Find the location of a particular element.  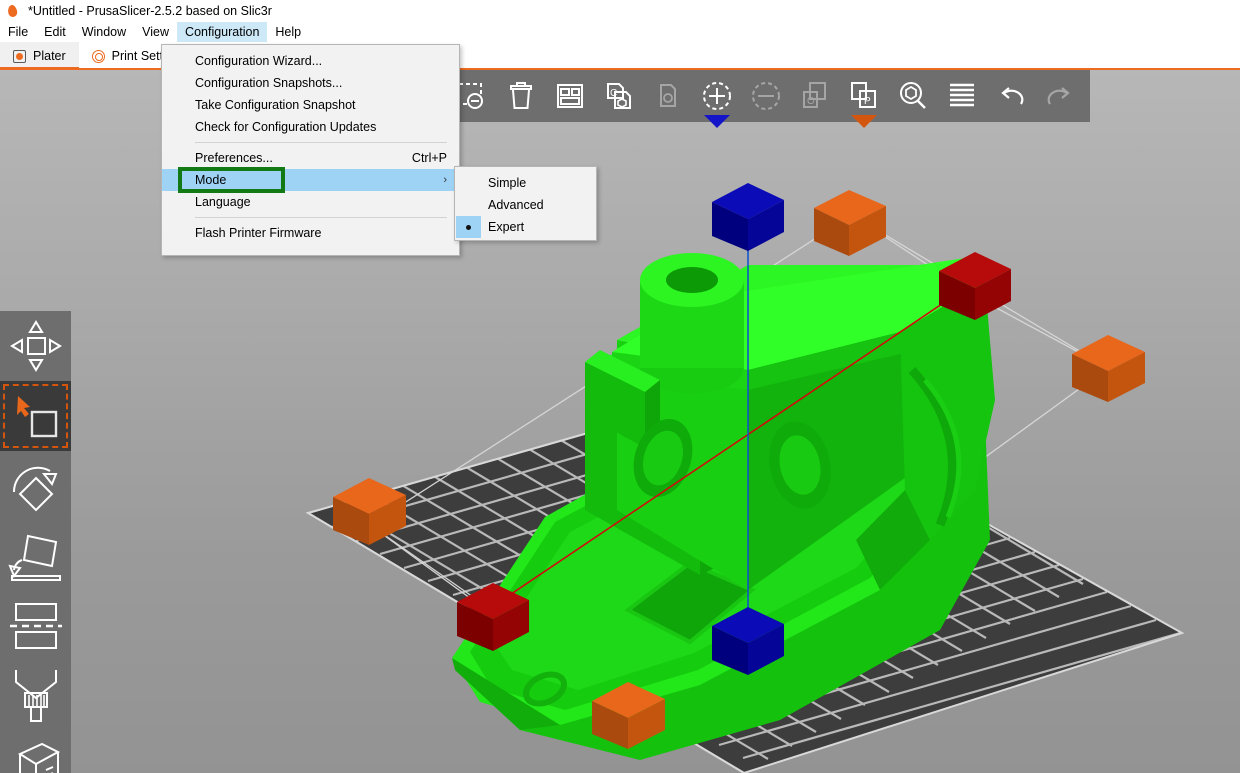

move-gizmo-icon is located at coordinates (35, 346).